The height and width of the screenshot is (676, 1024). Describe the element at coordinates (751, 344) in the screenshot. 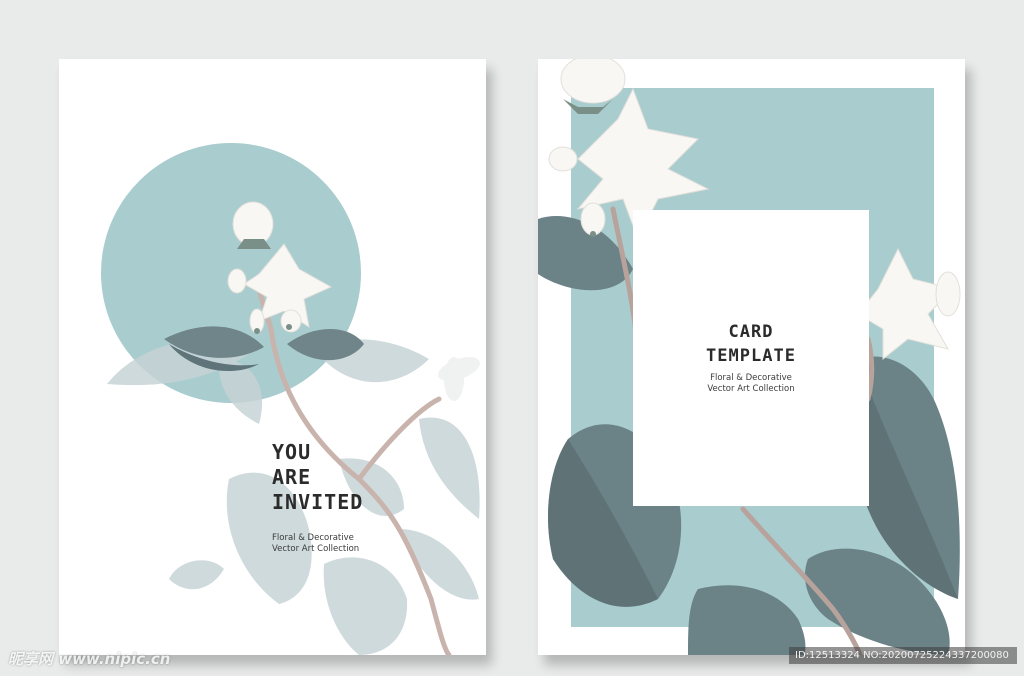

I see `template-title: CARD TEMPLATE` at that location.